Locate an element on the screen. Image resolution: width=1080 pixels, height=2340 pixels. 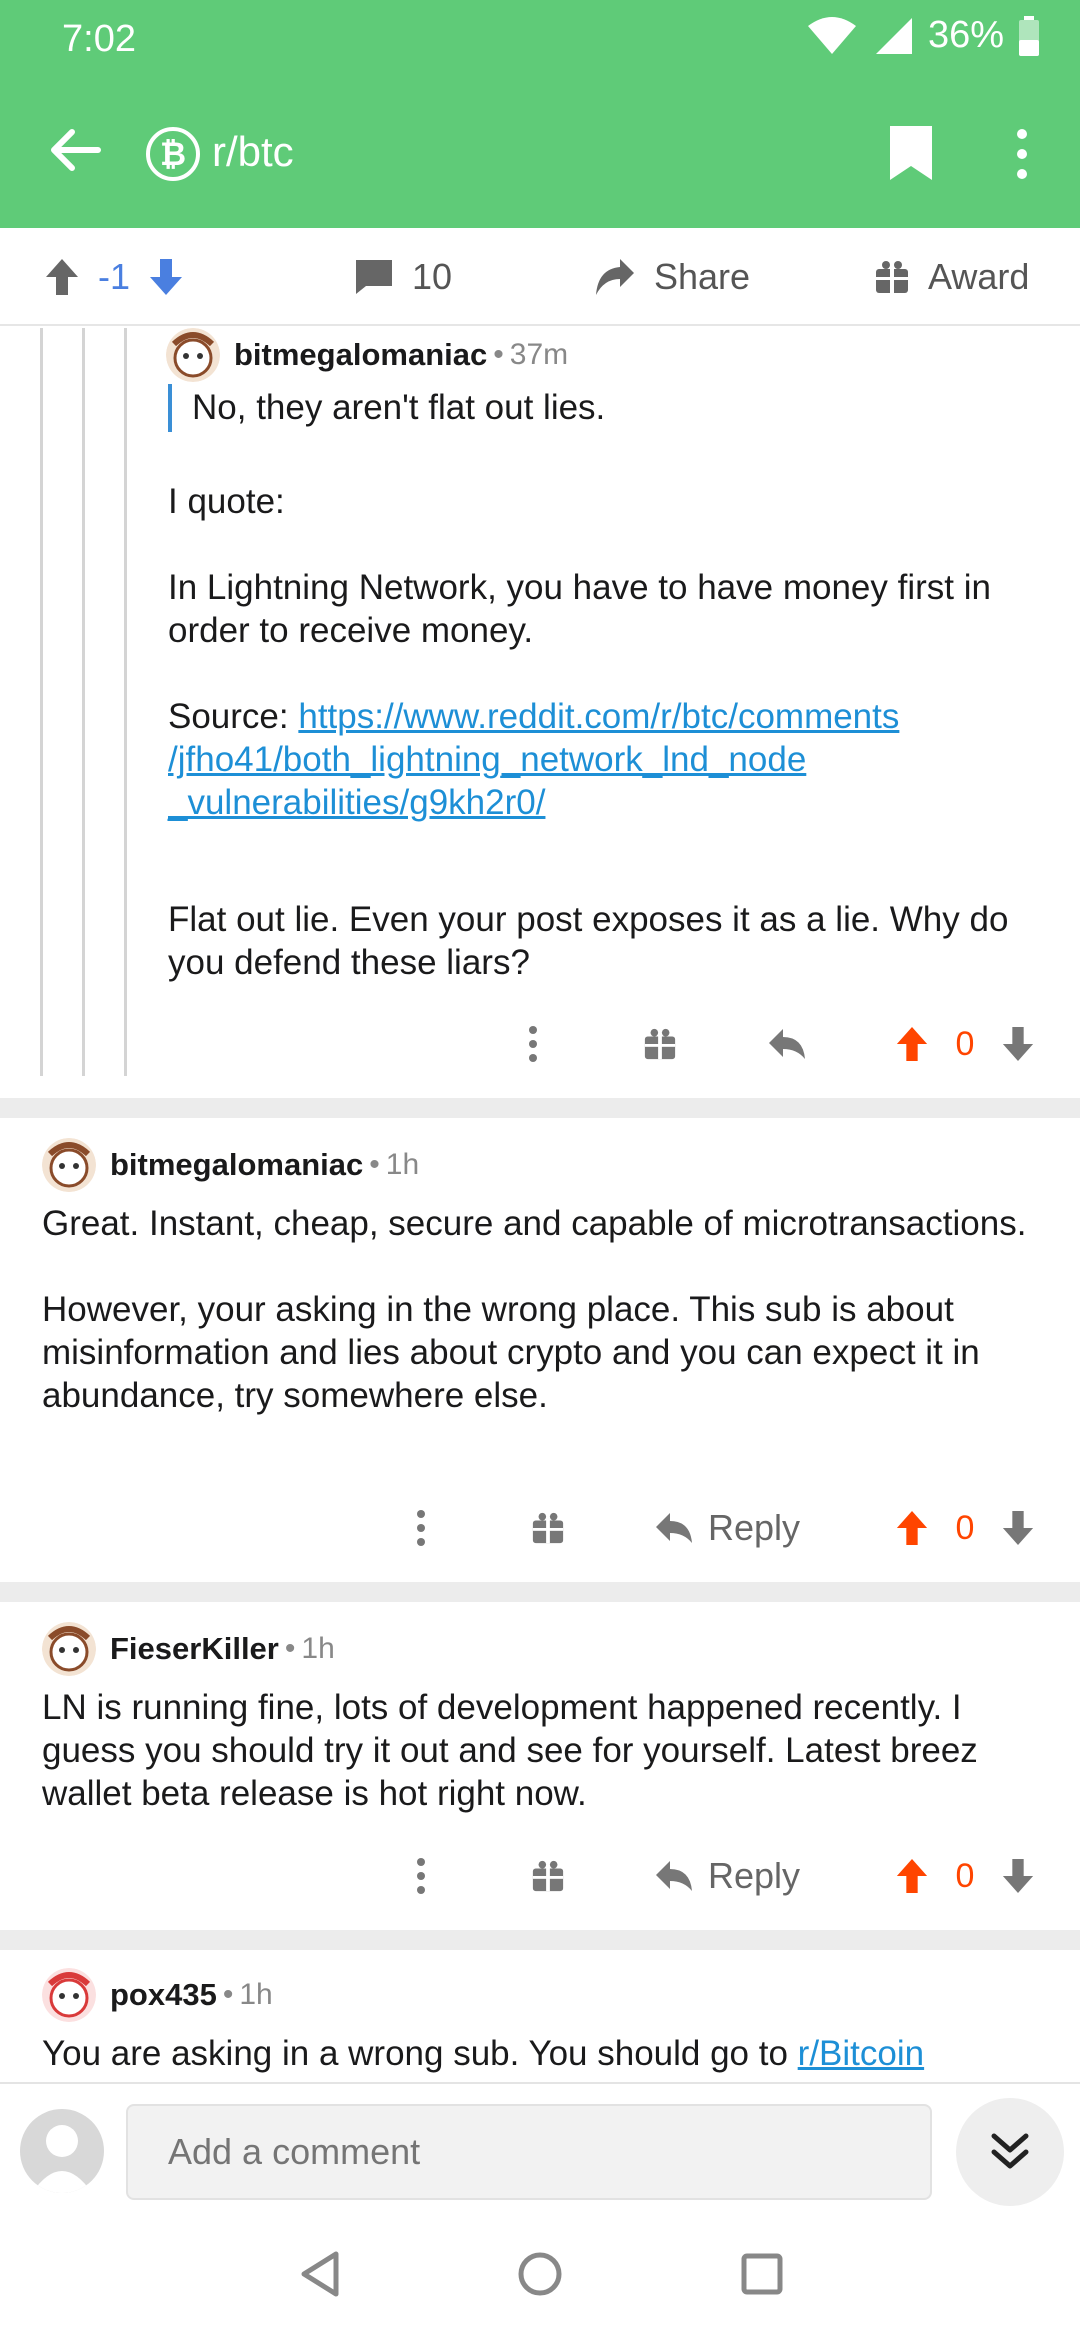
comments-button: 10 is located at coordinates (403, 277).